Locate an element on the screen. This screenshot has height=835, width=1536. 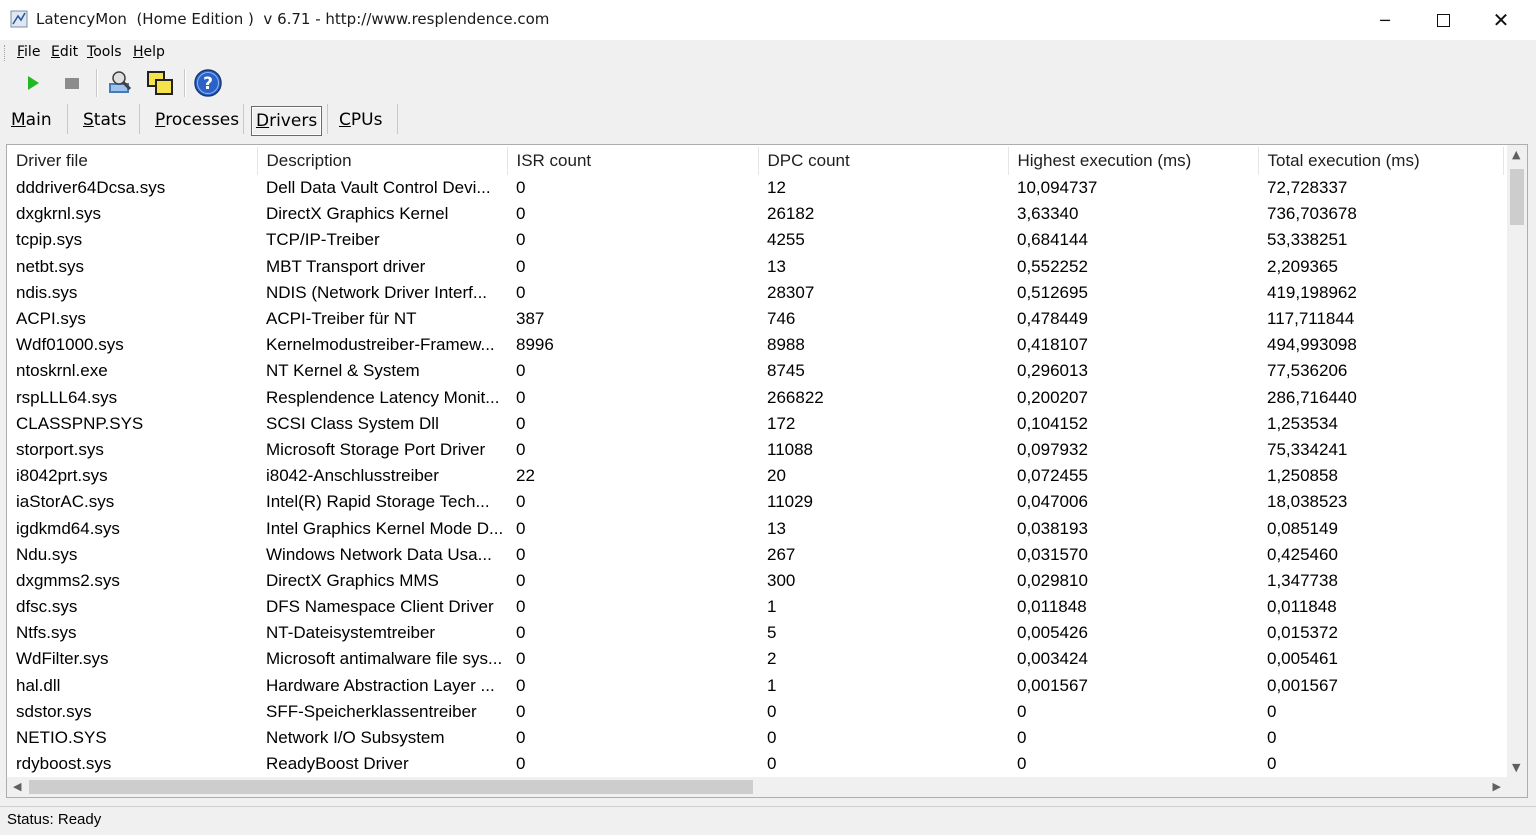
column-header: Driver file is located at coordinates (132, 161).